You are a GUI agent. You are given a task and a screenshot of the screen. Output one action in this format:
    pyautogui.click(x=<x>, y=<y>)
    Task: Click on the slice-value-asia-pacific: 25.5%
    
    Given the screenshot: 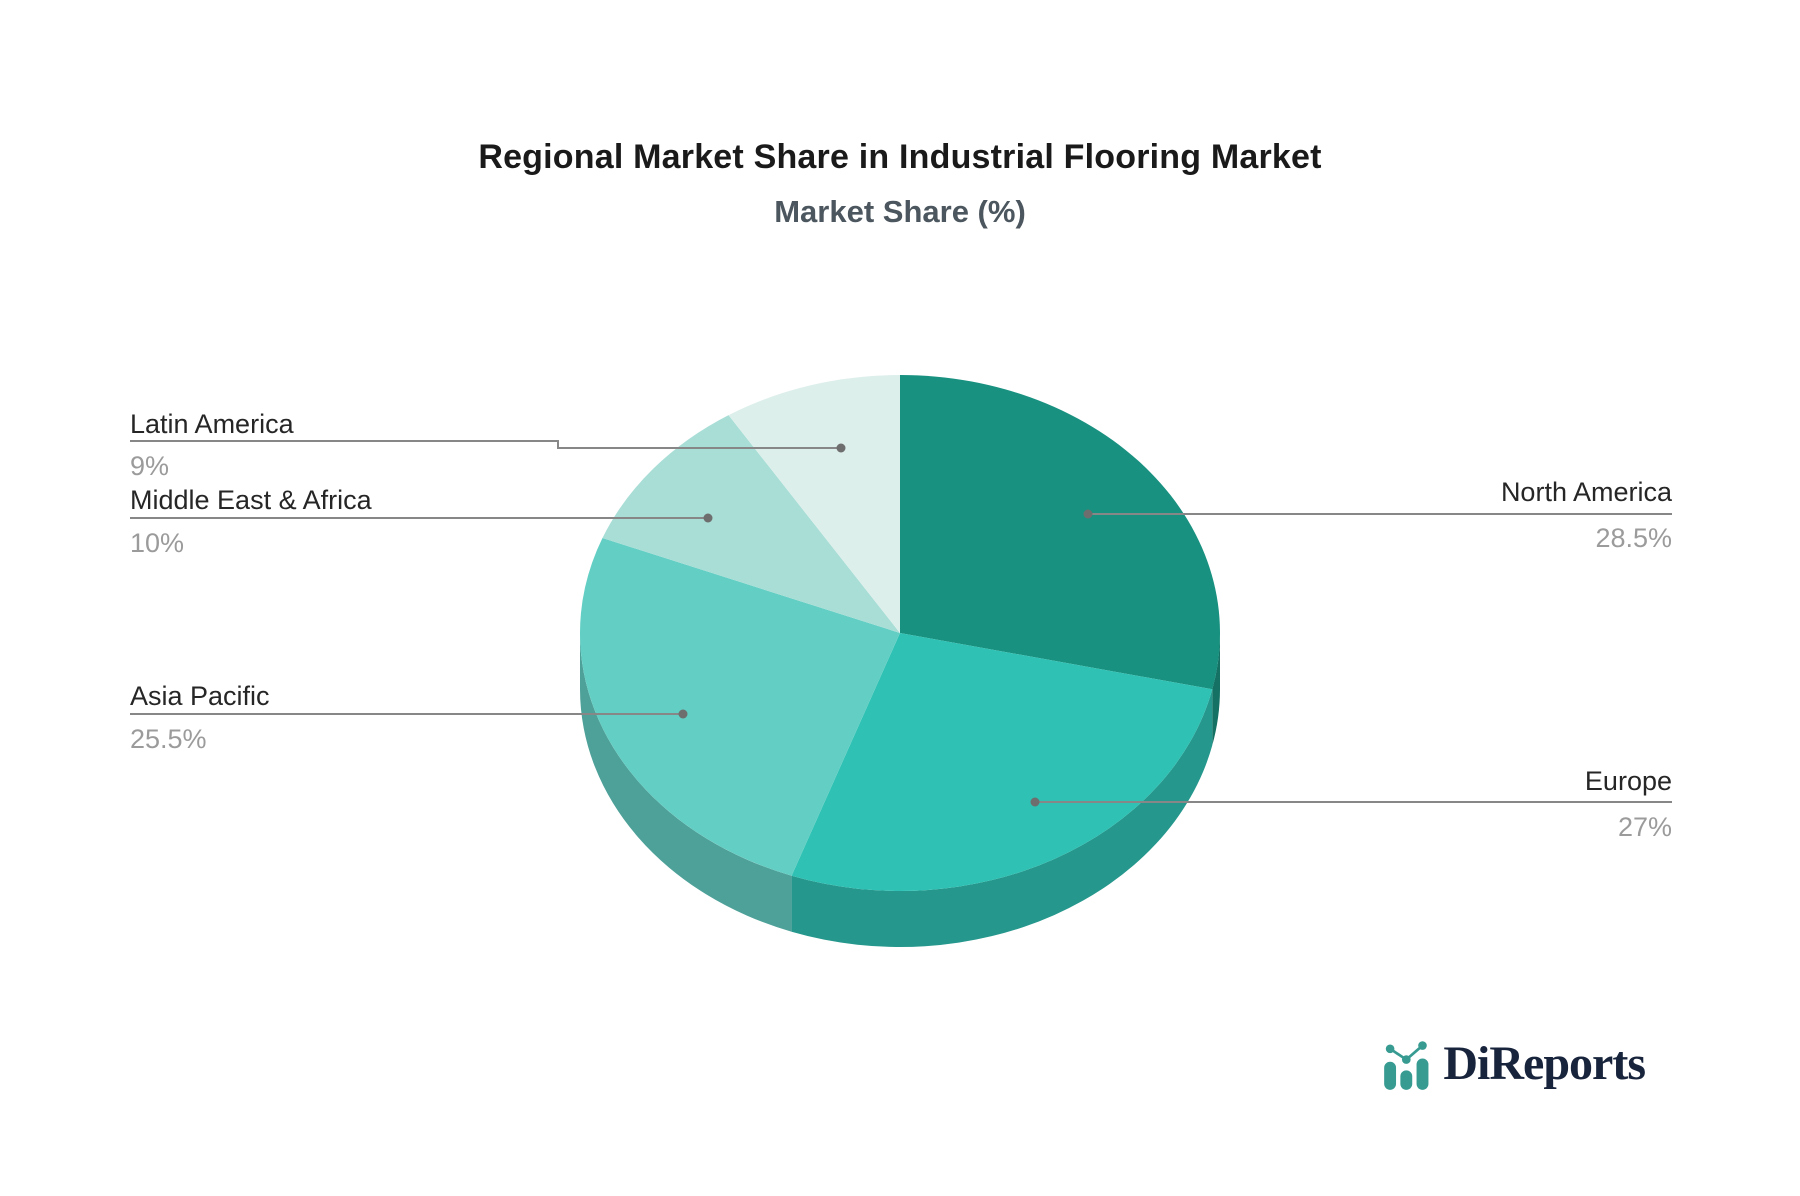 What is the action you would take?
    pyautogui.click(x=168, y=739)
    